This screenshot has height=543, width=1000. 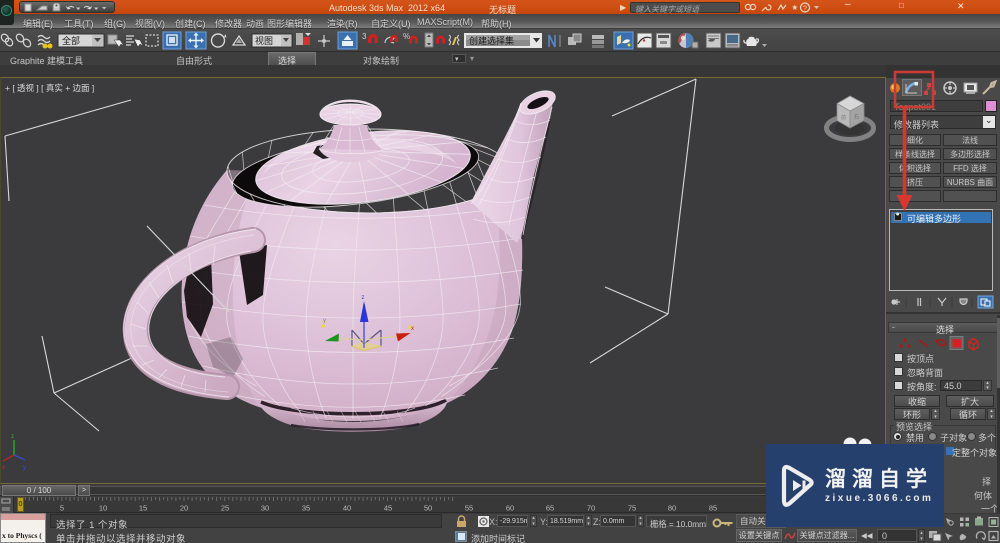 I want to click on svg-text: 70, so click(x=591, y=508).